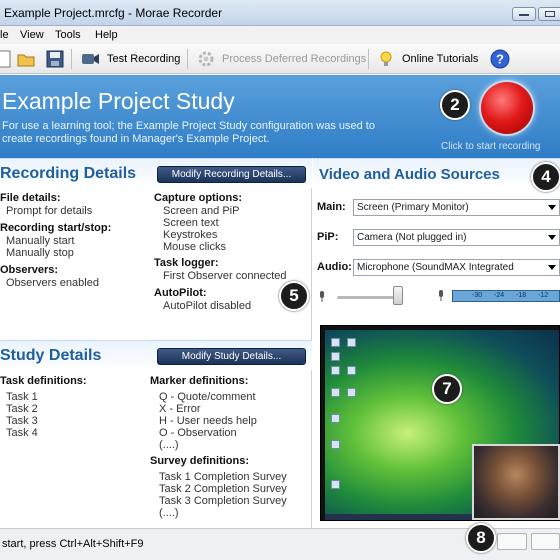 Image resolution: width=560 pixels, height=560 pixels. I want to click on main-source-select: Screen (Primary Monitor), so click(456, 207).